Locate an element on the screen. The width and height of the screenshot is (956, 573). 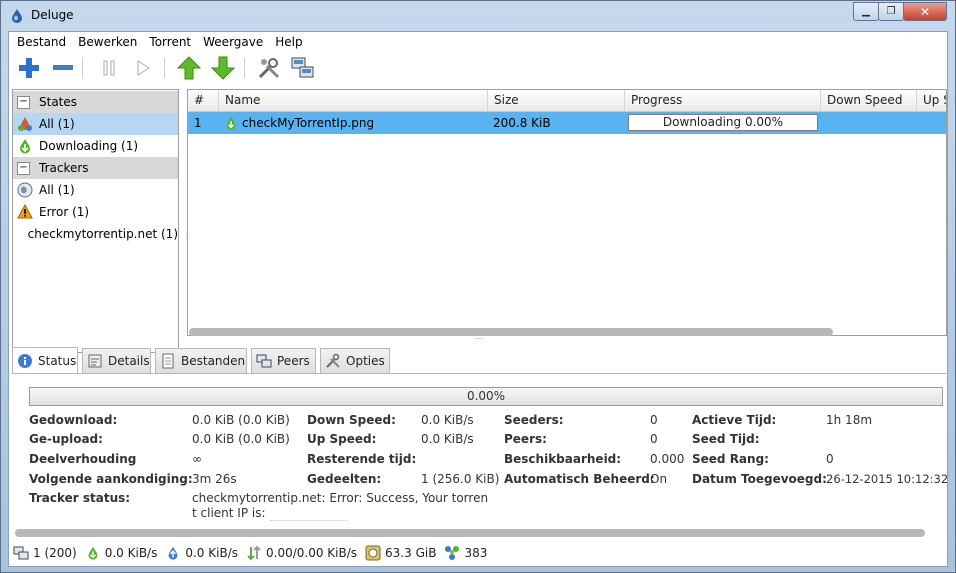
tab-details: Details is located at coordinates (116, 360).